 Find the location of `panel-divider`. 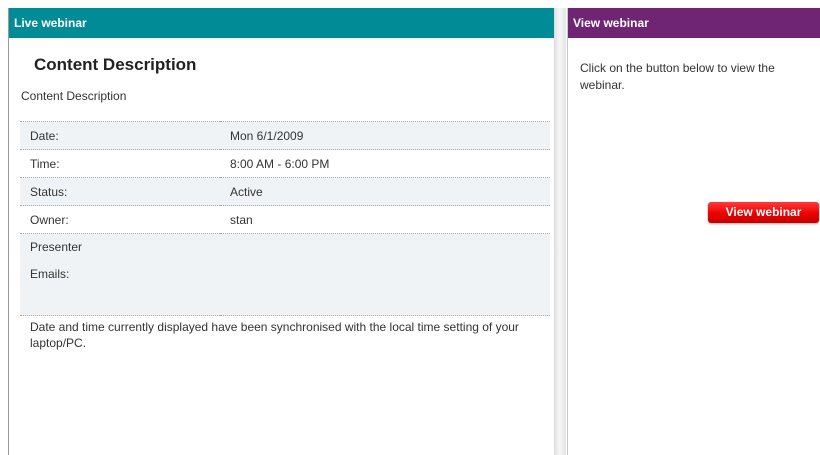

panel-divider is located at coordinates (560, 231).